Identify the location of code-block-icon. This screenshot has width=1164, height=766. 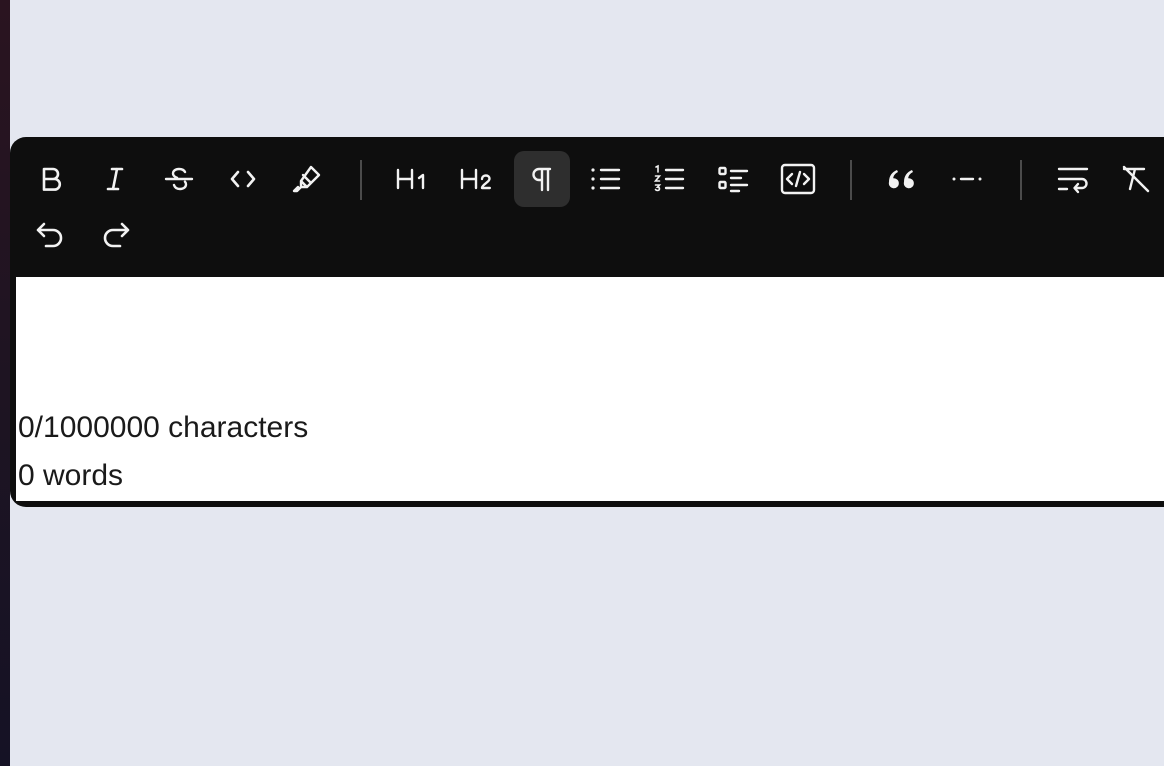
(798, 179).